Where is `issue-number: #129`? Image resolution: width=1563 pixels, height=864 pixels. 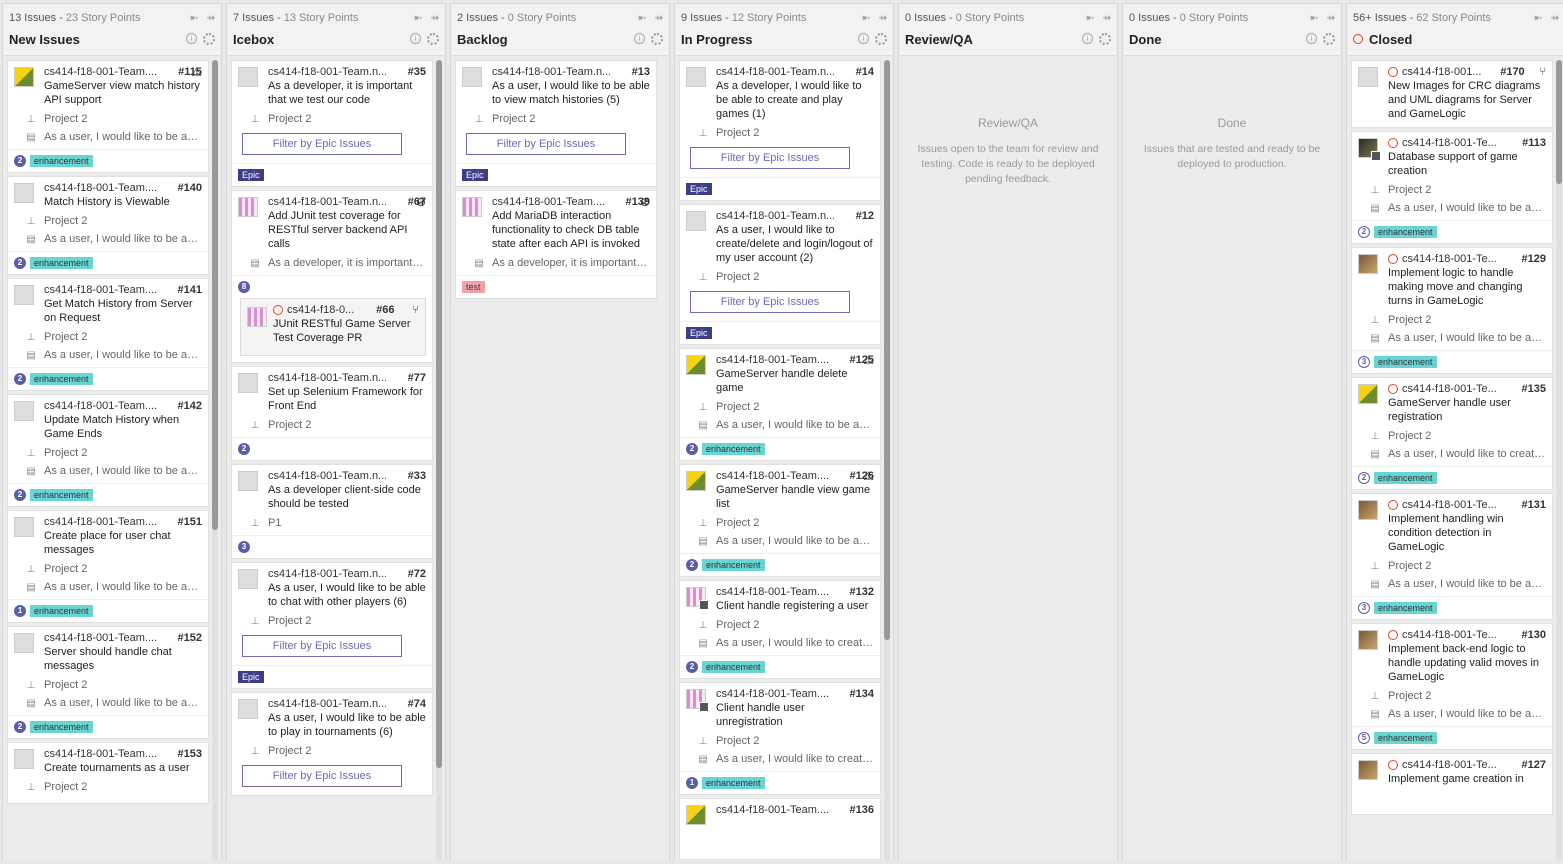
issue-number: #129 is located at coordinates (1534, 259).